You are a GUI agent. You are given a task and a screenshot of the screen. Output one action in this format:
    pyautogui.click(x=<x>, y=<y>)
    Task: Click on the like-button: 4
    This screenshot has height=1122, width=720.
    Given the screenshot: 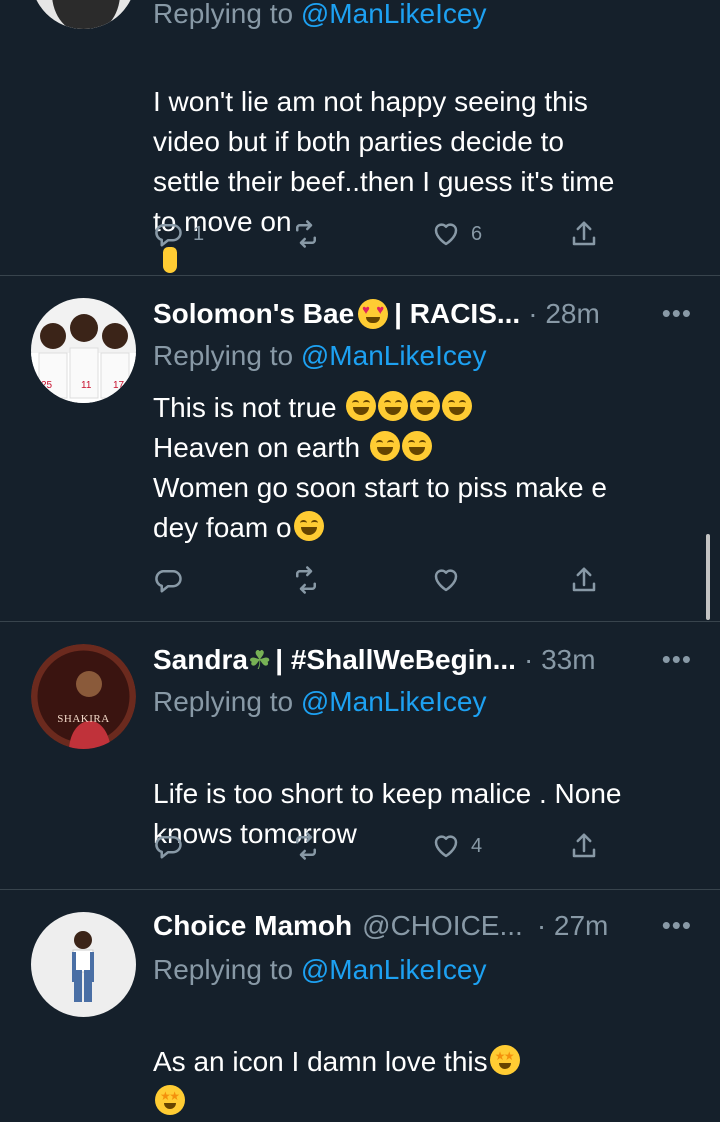 What is the action you would take?
    pyautogui.click(x=456, y=846)
    